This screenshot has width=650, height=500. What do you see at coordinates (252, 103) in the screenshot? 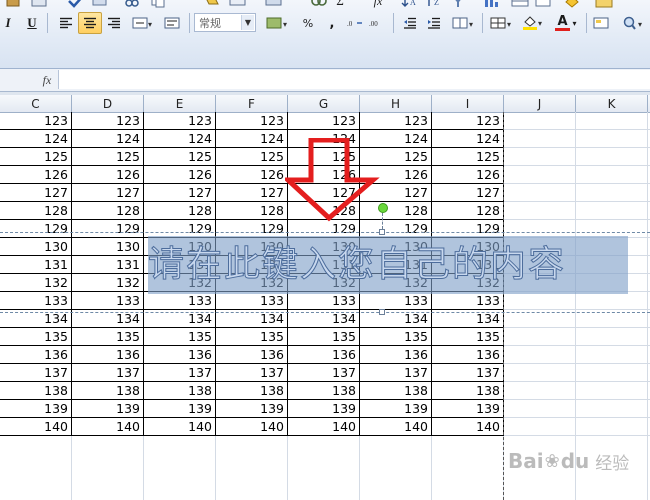
I see `column-header-f: F` at bounding box center [252, 103].